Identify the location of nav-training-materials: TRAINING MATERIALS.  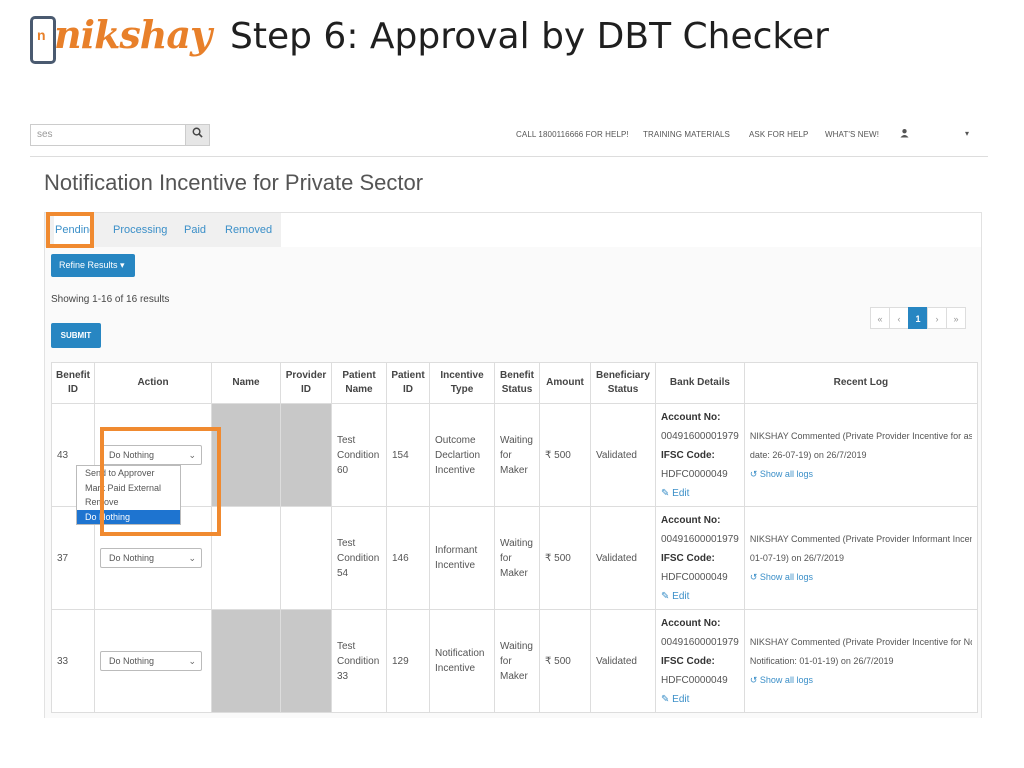
(686, 134).